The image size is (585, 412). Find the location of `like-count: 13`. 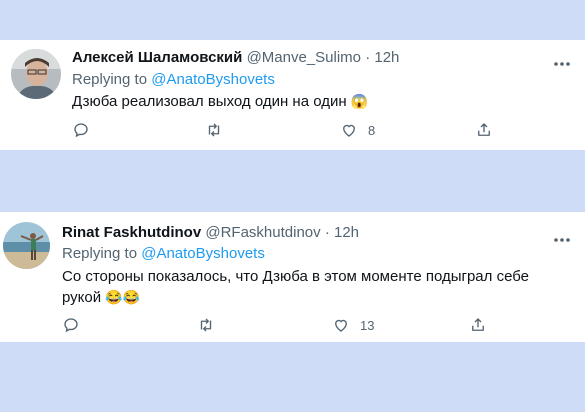

like-count: 13 is located at coordinates (367, 325).